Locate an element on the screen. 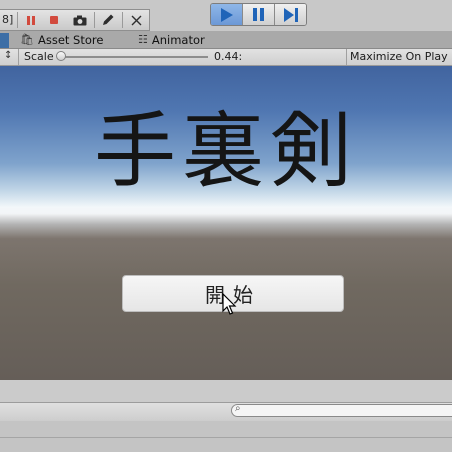 This screenshot has height=452, width=452. tab-asset-store: 🛍︎ Asset Store is located at coordinates (61, 39).